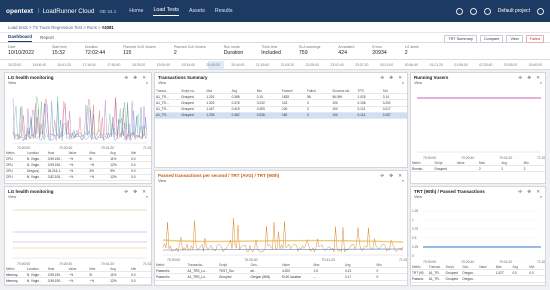 The width and height of the screenshot is (550, 290). I want to click on summary-label: Think time, so click(269, 46).